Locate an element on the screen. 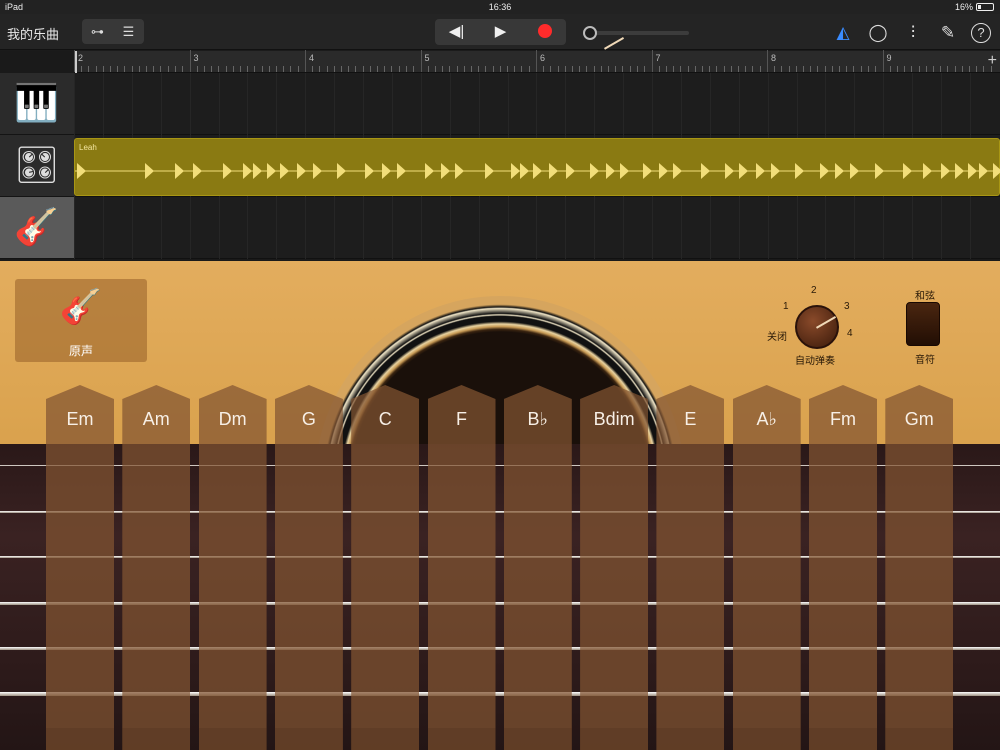 Image resolution: width=1000 pixels, height=750 pixels. bar-line is located at coordinates (190, 61).